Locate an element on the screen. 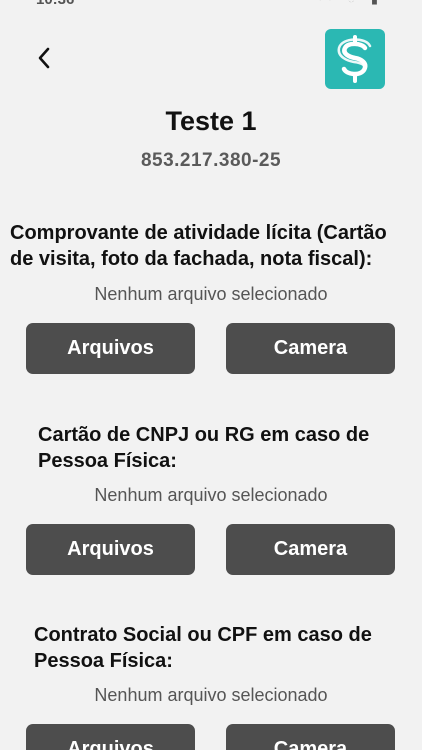 The image size is (422, 750). page-title: Teste 1 is located at coordinates (211, 121).